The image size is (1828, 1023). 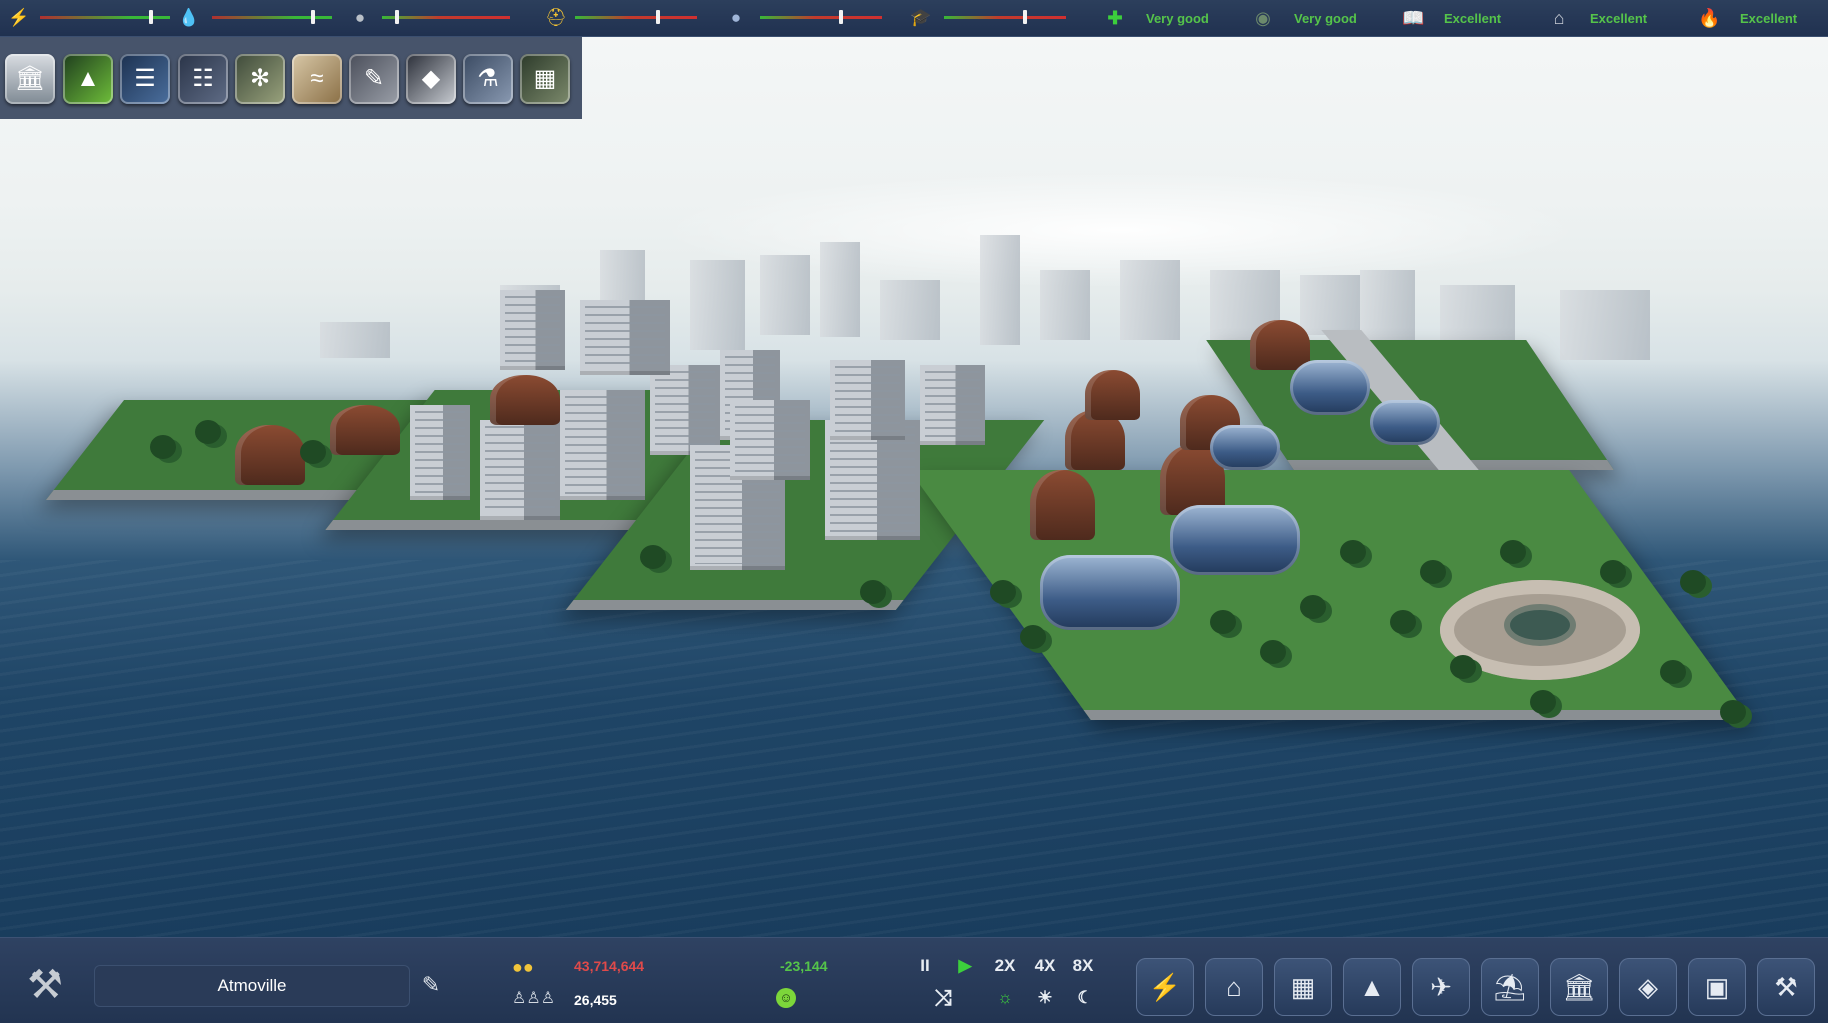 What do you see at coordinates (488, 79) in the screenshot?
I see `research-flask-icon: ⚗` at bounding box center [488, 79].